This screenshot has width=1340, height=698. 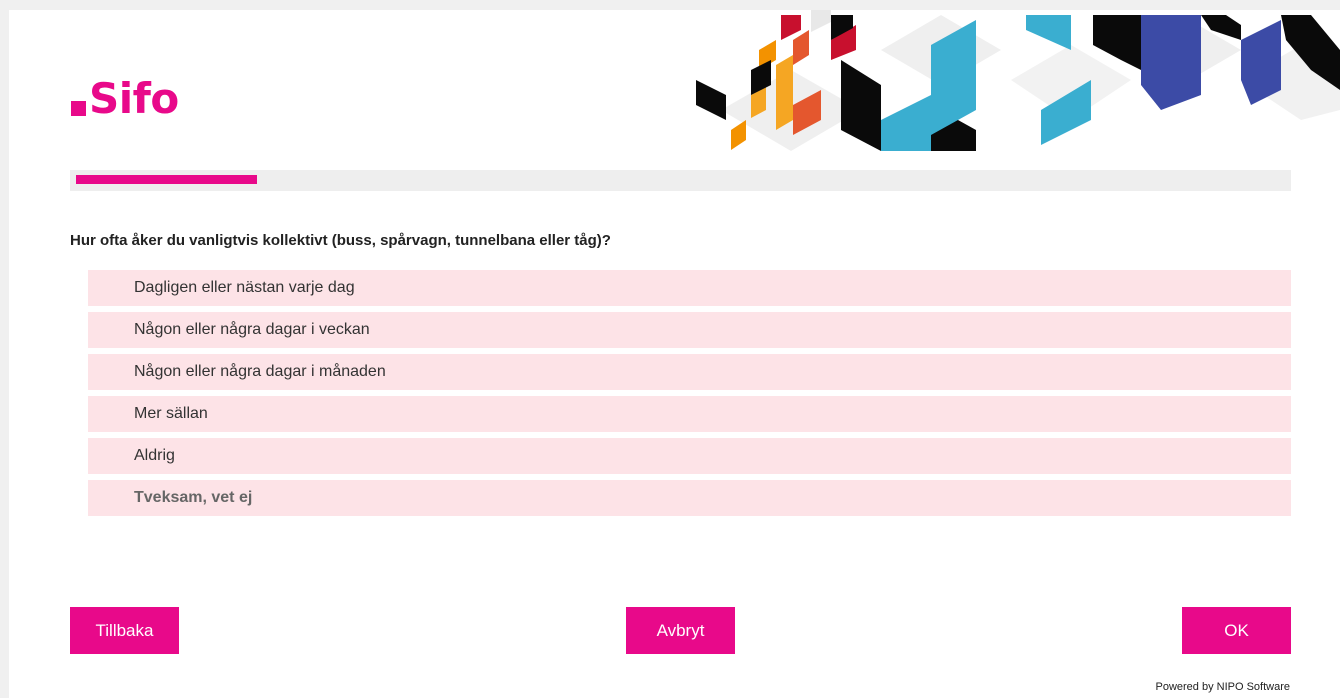 I want to click on powered-by-text: Powered by NIPO Software, so click(x=1222, y=687).